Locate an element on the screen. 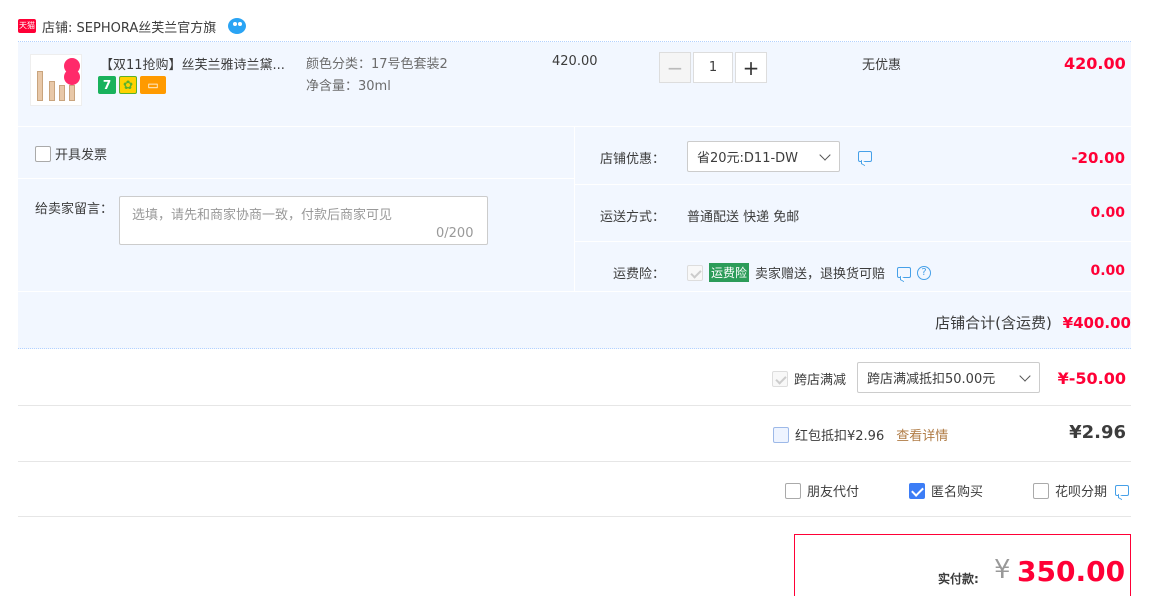  shop-discount-select: 省20元:D11-DW is located at coordinates (763, 156).